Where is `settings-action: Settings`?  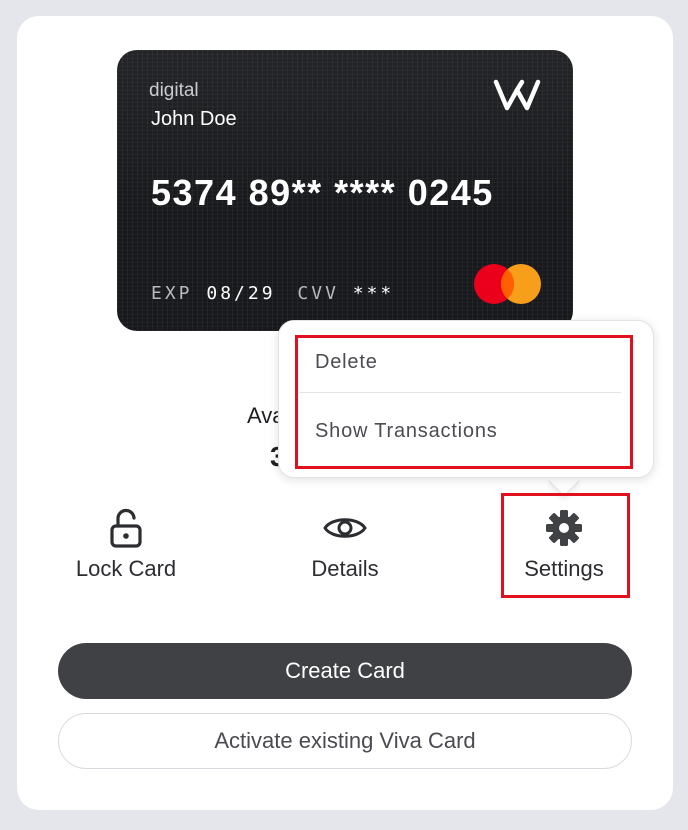
settings-action: Settings is located at coordinates (564, 545).